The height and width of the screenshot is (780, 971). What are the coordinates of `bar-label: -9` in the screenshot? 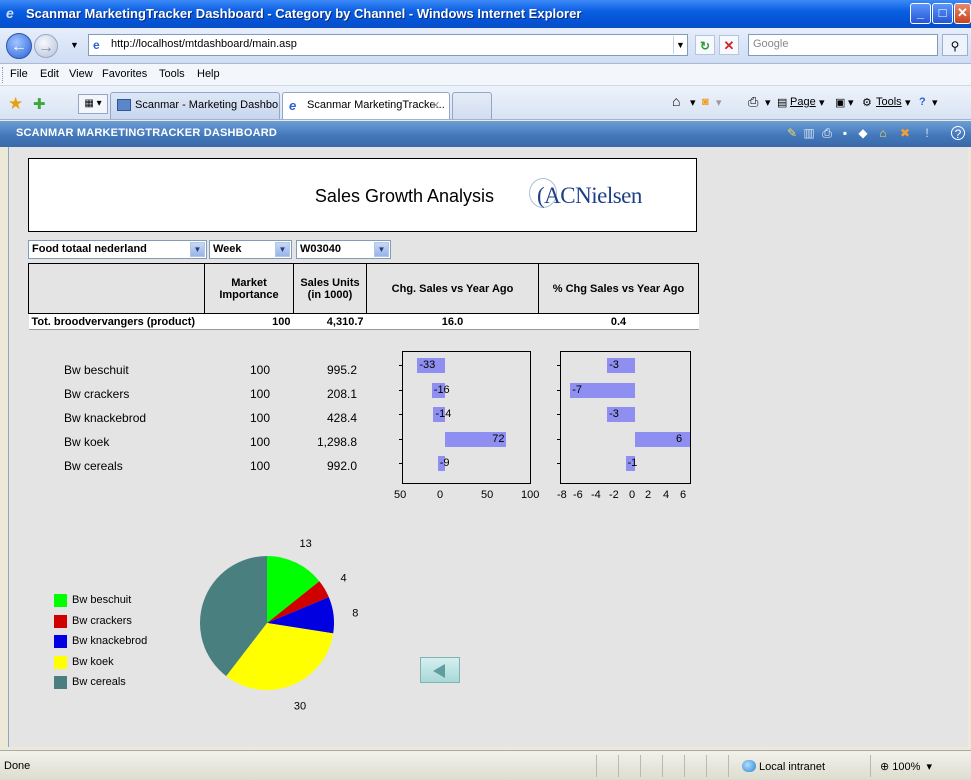 It's located at (444, 463).